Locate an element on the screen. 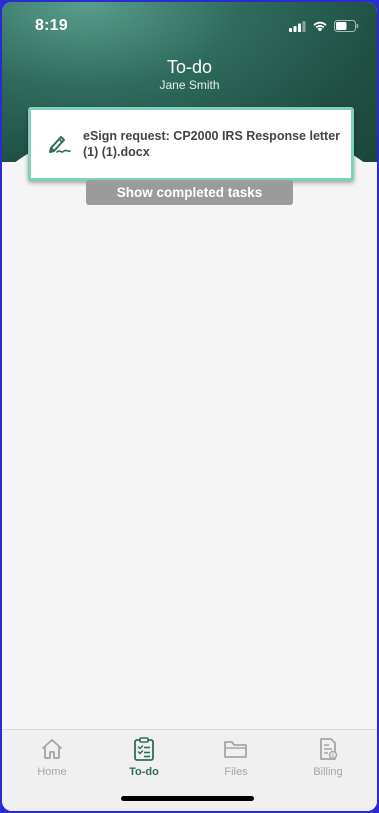  status-icons is located at coordinates (324, 28).